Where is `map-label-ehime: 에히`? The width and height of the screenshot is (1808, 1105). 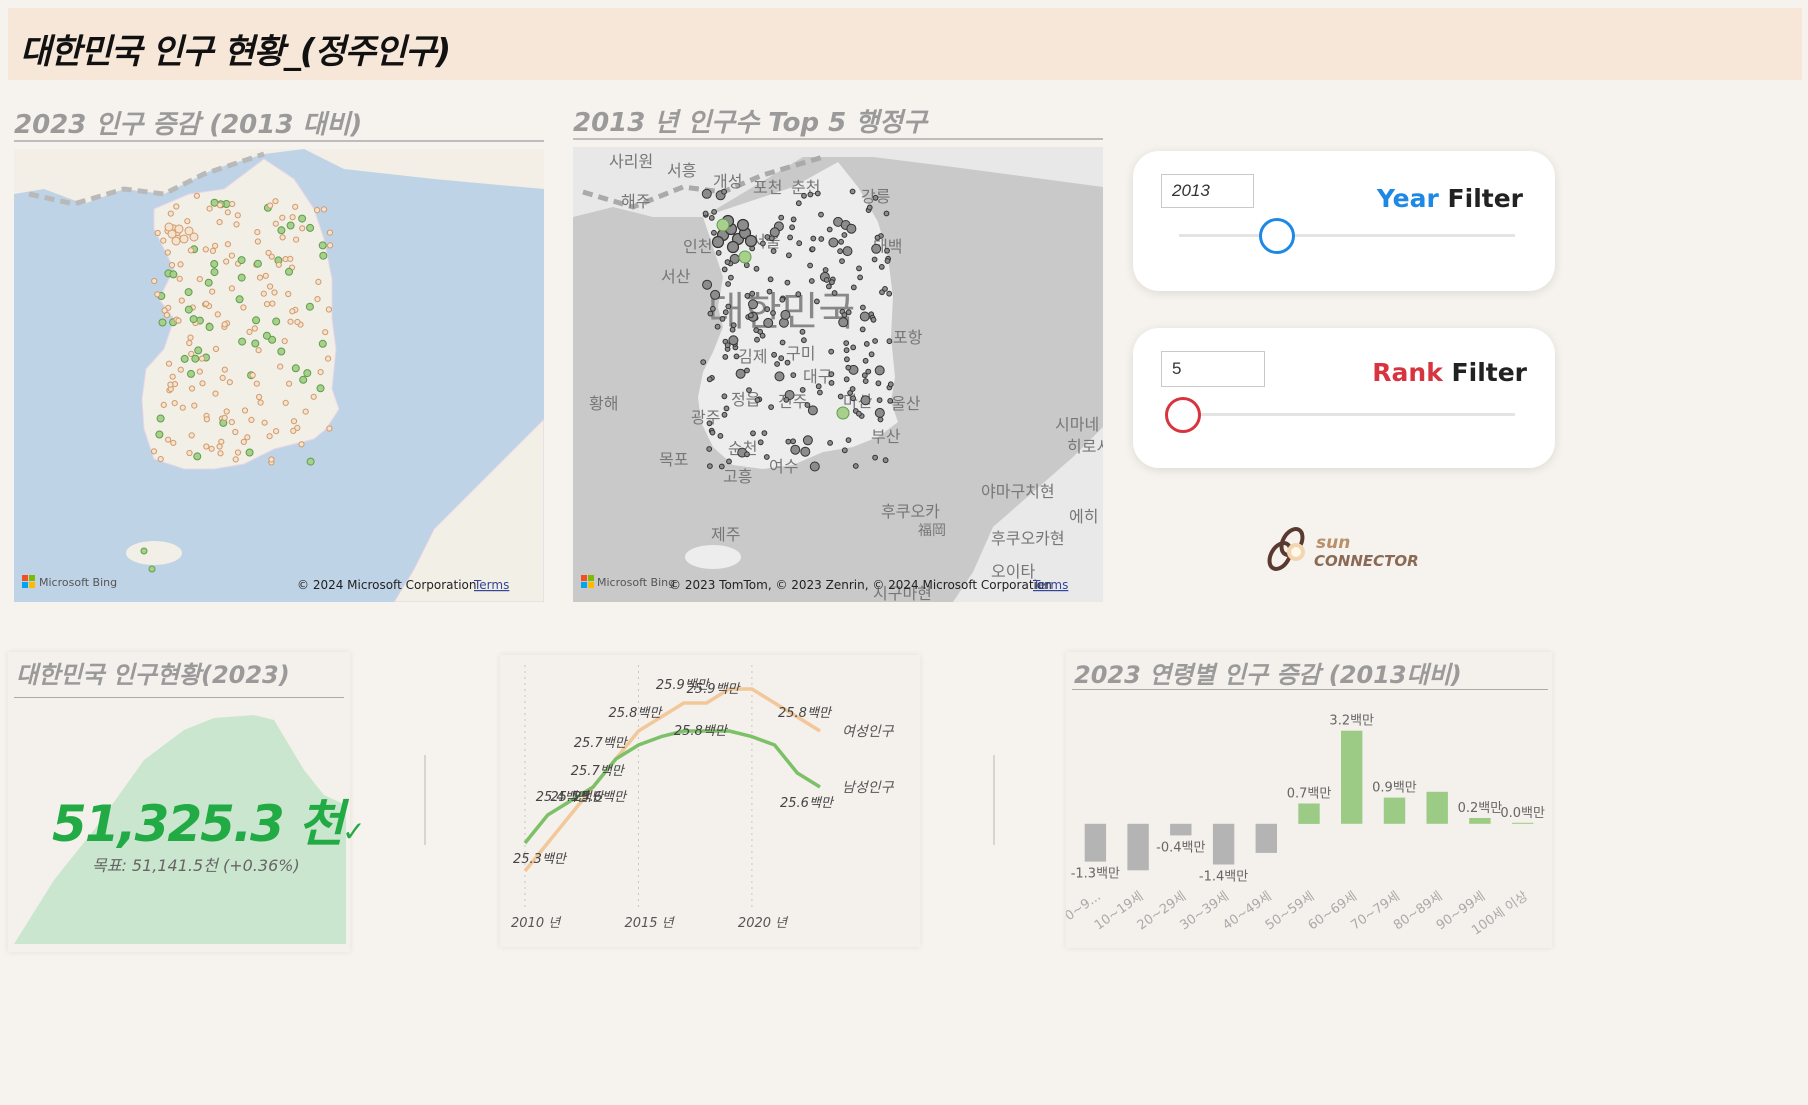 map-label-ehime: 에히 is located at coordinates (1083, 516).